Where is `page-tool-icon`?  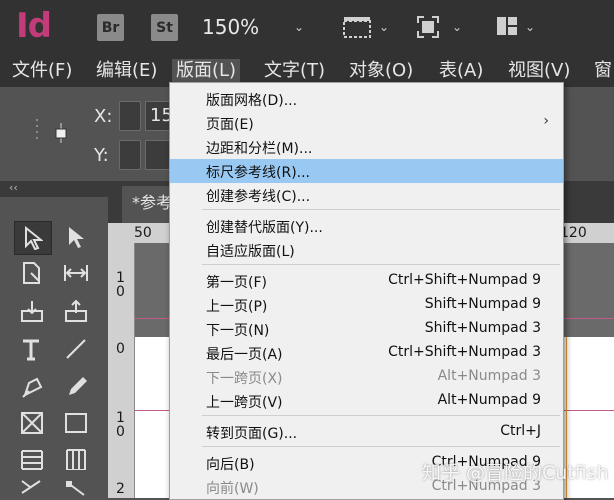 page-tool-icon is located at coordinates (31, 273).